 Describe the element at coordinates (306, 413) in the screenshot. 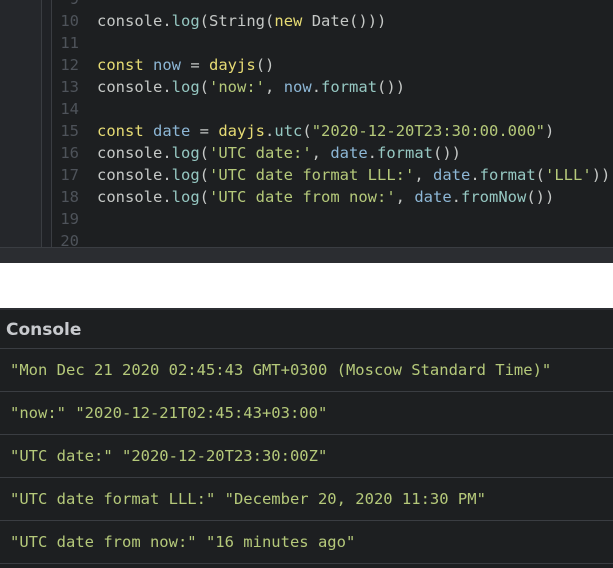

I see `console-entry: "now:" "2020-12-21T02:45:43+03:00"` at that location.